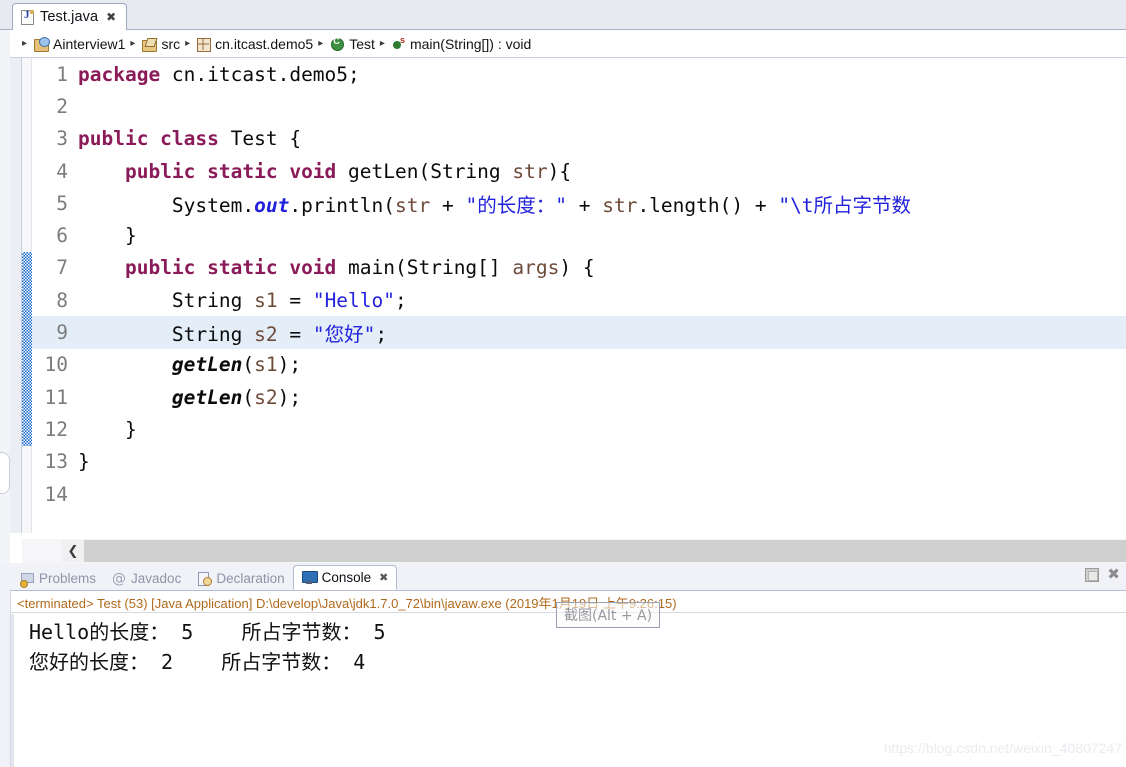 This screenshot has width=1126, height=767. I want to click on code-token: ) {, so click(577, 268).